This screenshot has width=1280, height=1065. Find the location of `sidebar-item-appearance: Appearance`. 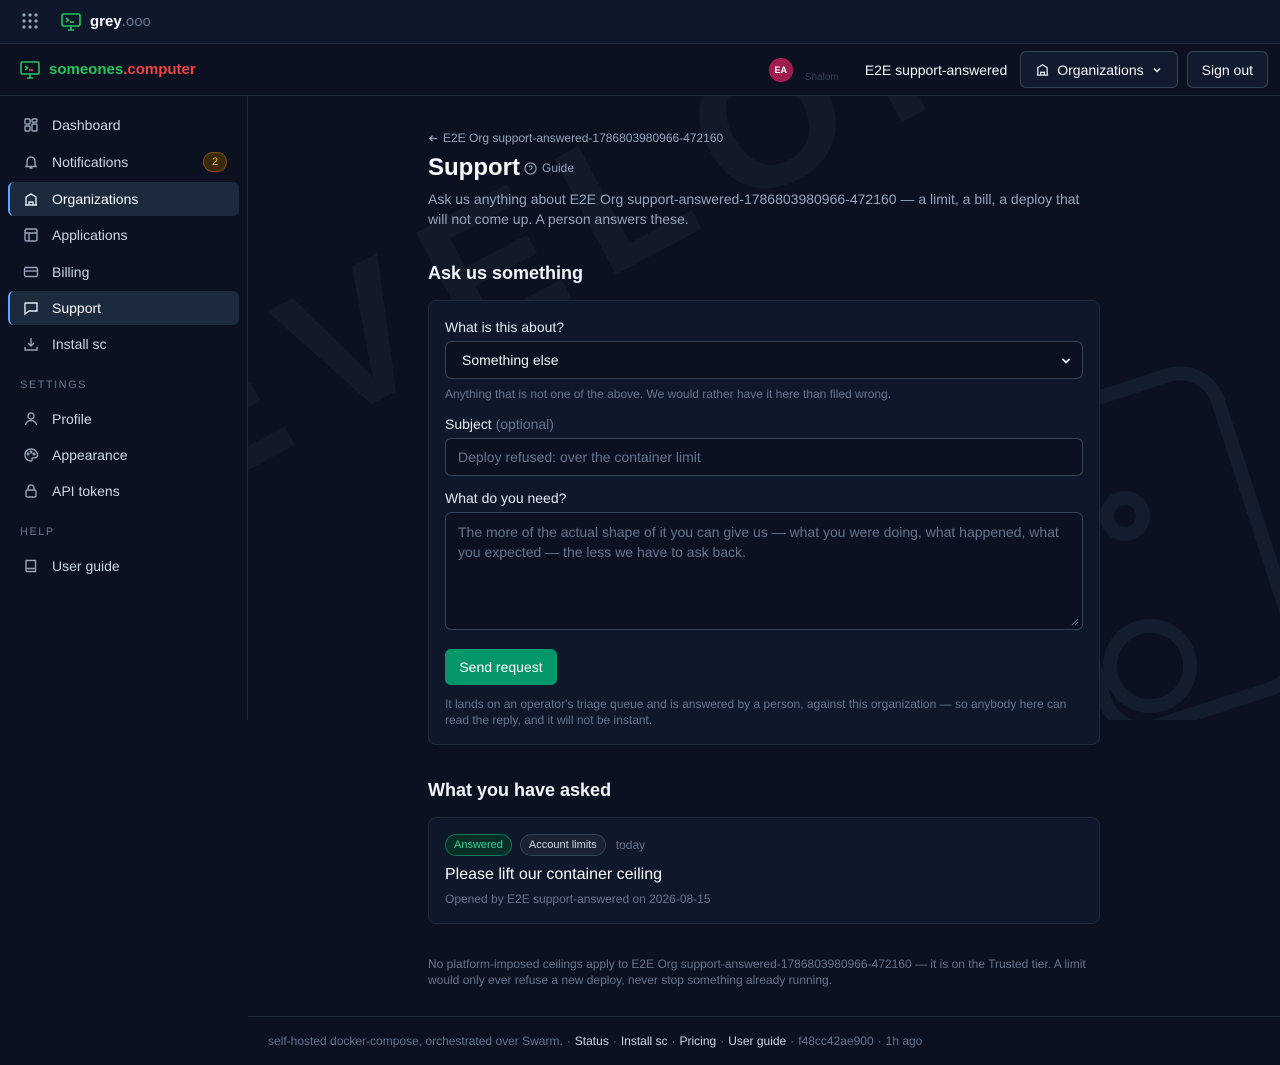

sidebar-item-appearance: Appearance is located at coordinates (123, 455).